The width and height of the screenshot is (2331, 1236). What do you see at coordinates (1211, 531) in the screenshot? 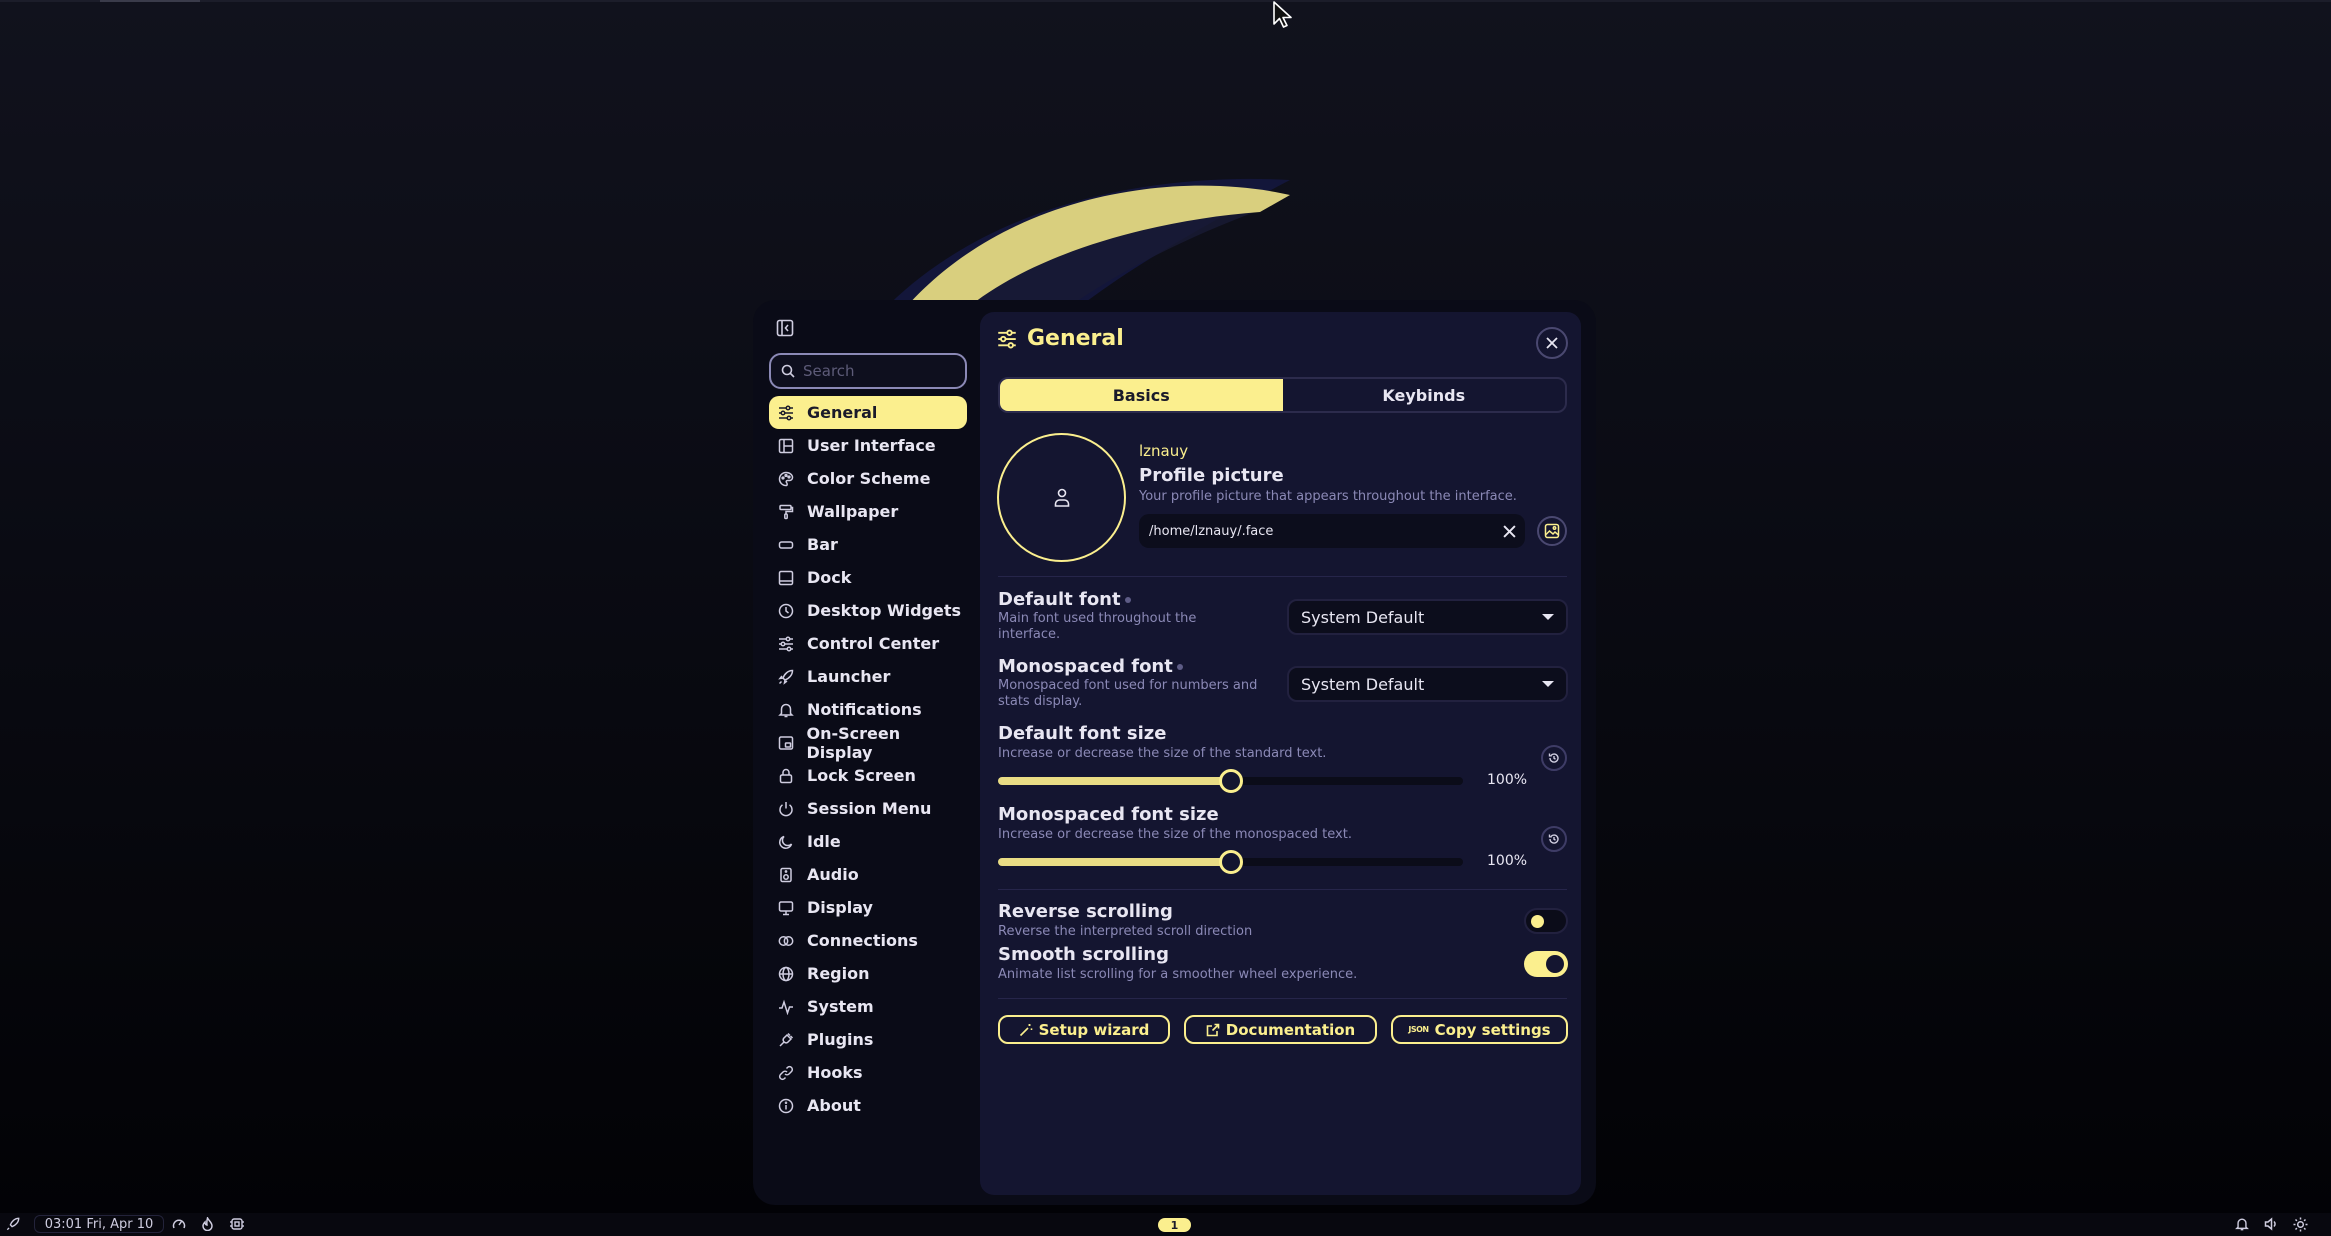
I see `profile-path-value: /home/lznauy/.face` at bounding box center [1211, 531].